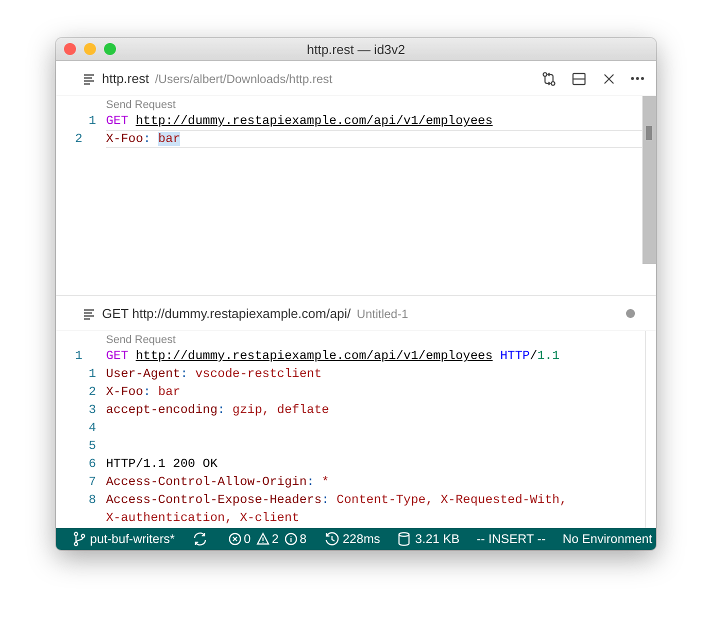 This screenshot has height=625, width=712. What do you see at coordinates (331, 539) in the screenshot?
I see `history-clock-icon` at bounding box center [331, 539].